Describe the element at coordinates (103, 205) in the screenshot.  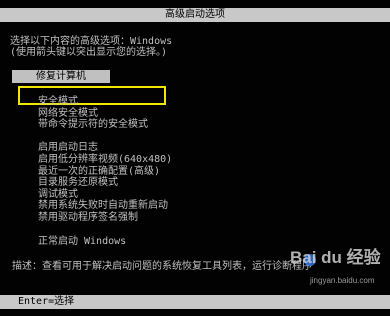
I see `menu-item-disable-auto-restart: 禁用系统失败时自动重新启动` at that location.